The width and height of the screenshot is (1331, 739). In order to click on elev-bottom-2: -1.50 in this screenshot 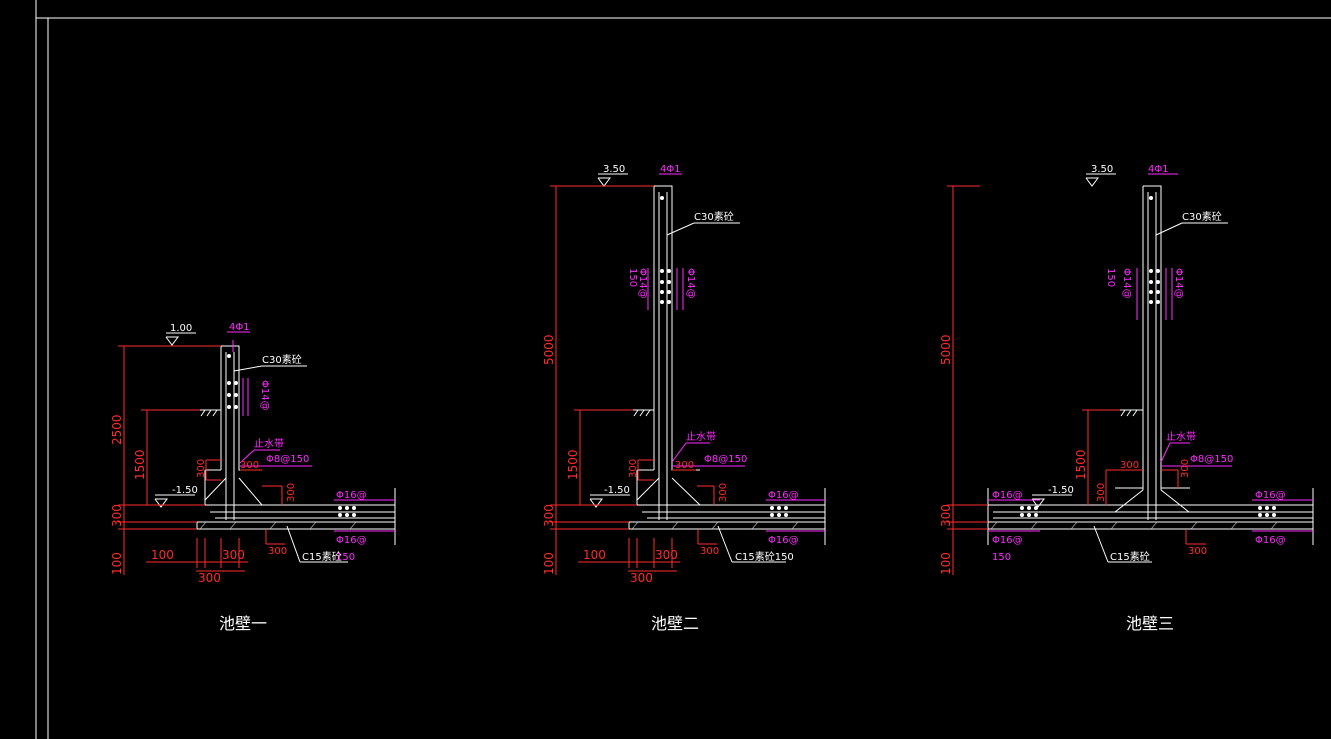, I will do `click(617, 490)`.